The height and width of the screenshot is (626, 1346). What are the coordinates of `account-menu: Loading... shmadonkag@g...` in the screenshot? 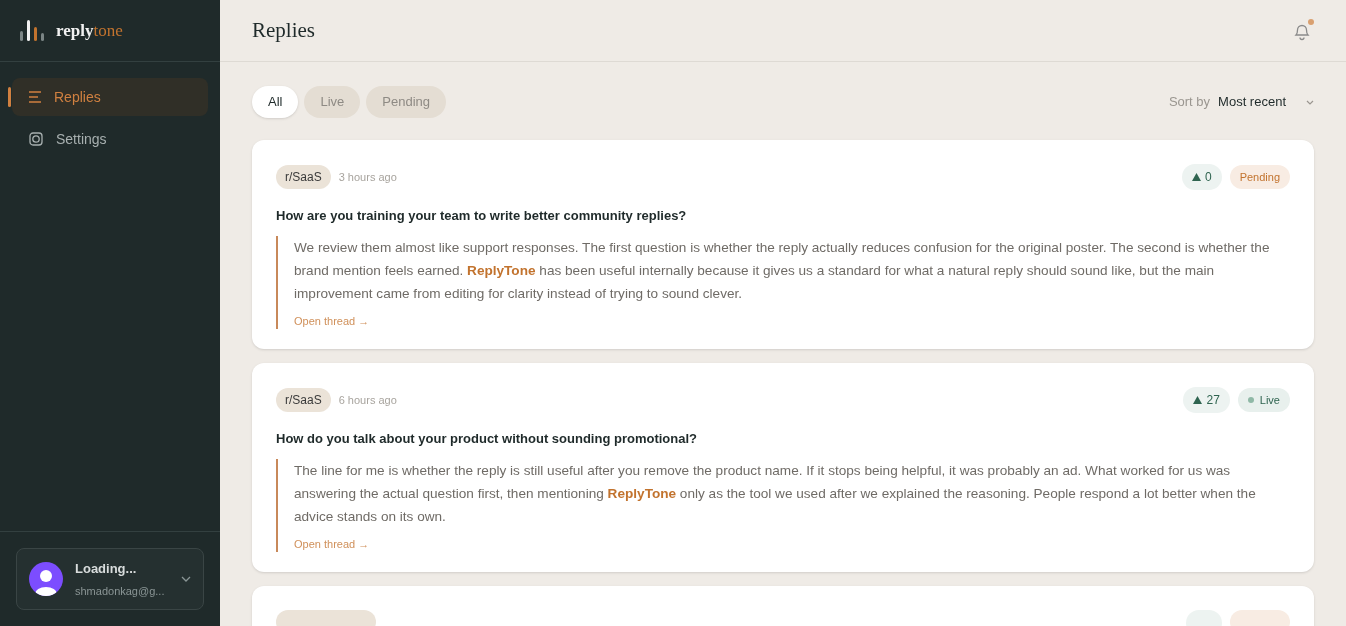 It's located at (110, 579).